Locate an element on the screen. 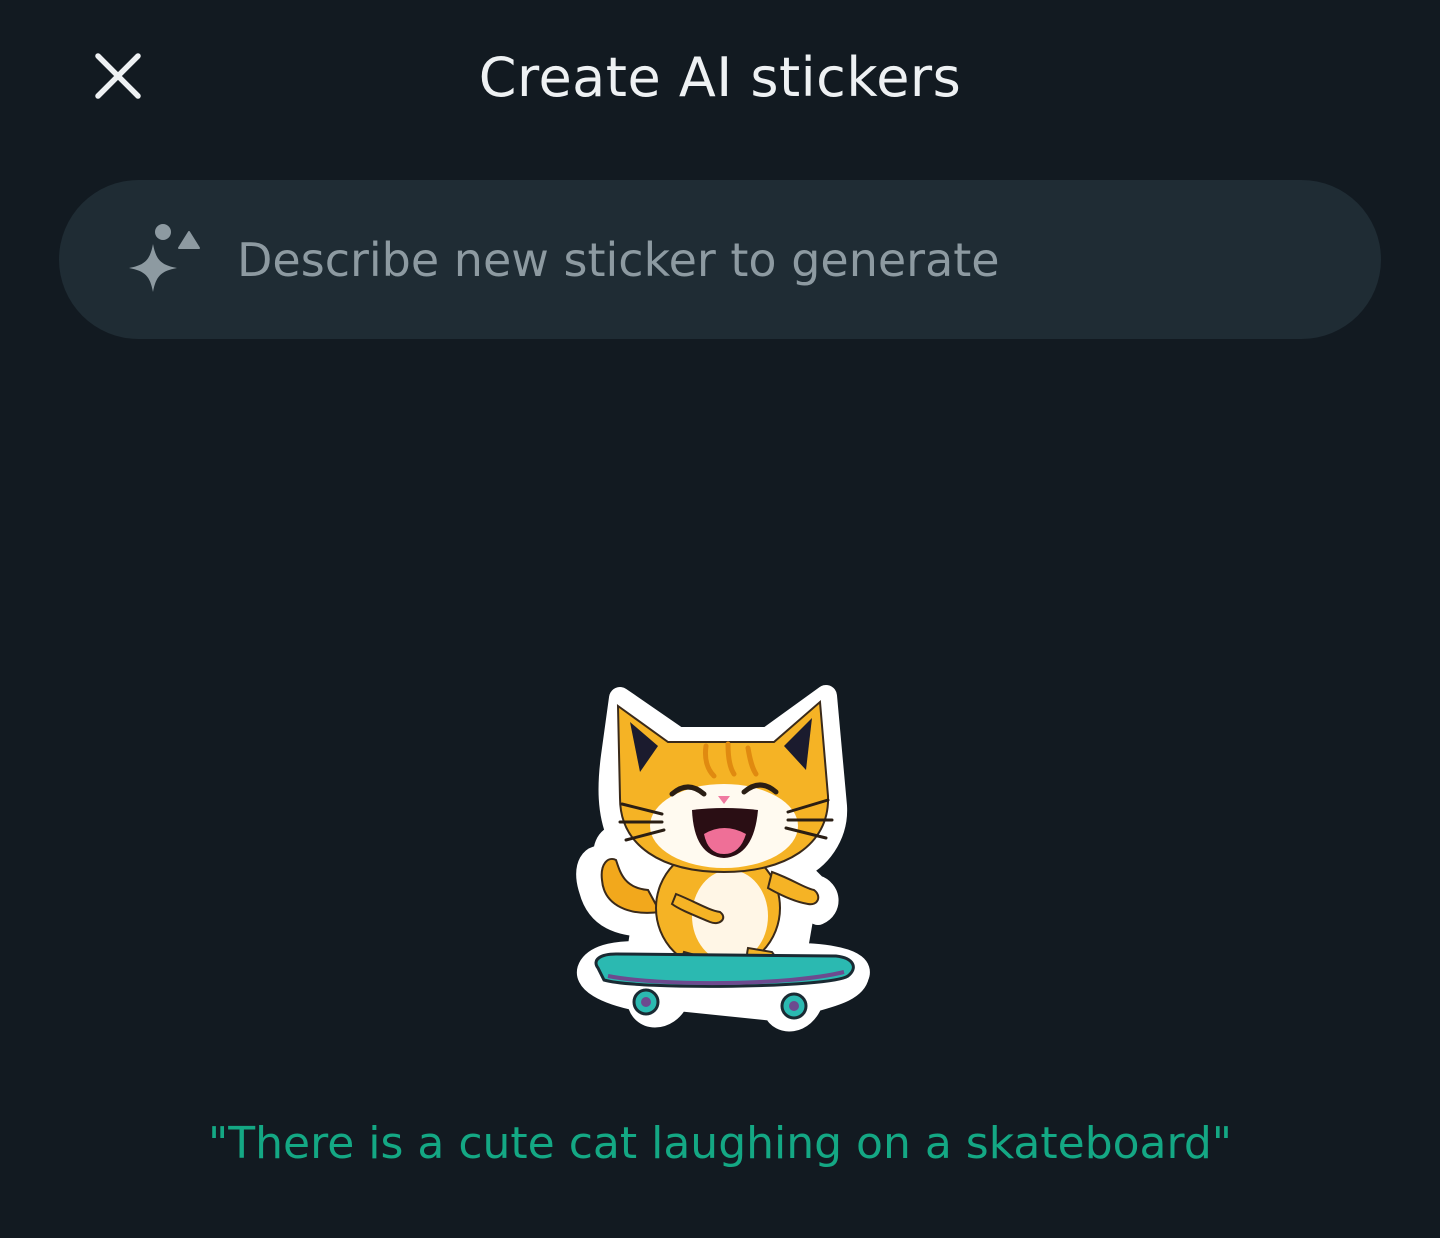 The image size is (1440, 1238). cat-on-skateboard-sticker is located at coordinates (723, 858).